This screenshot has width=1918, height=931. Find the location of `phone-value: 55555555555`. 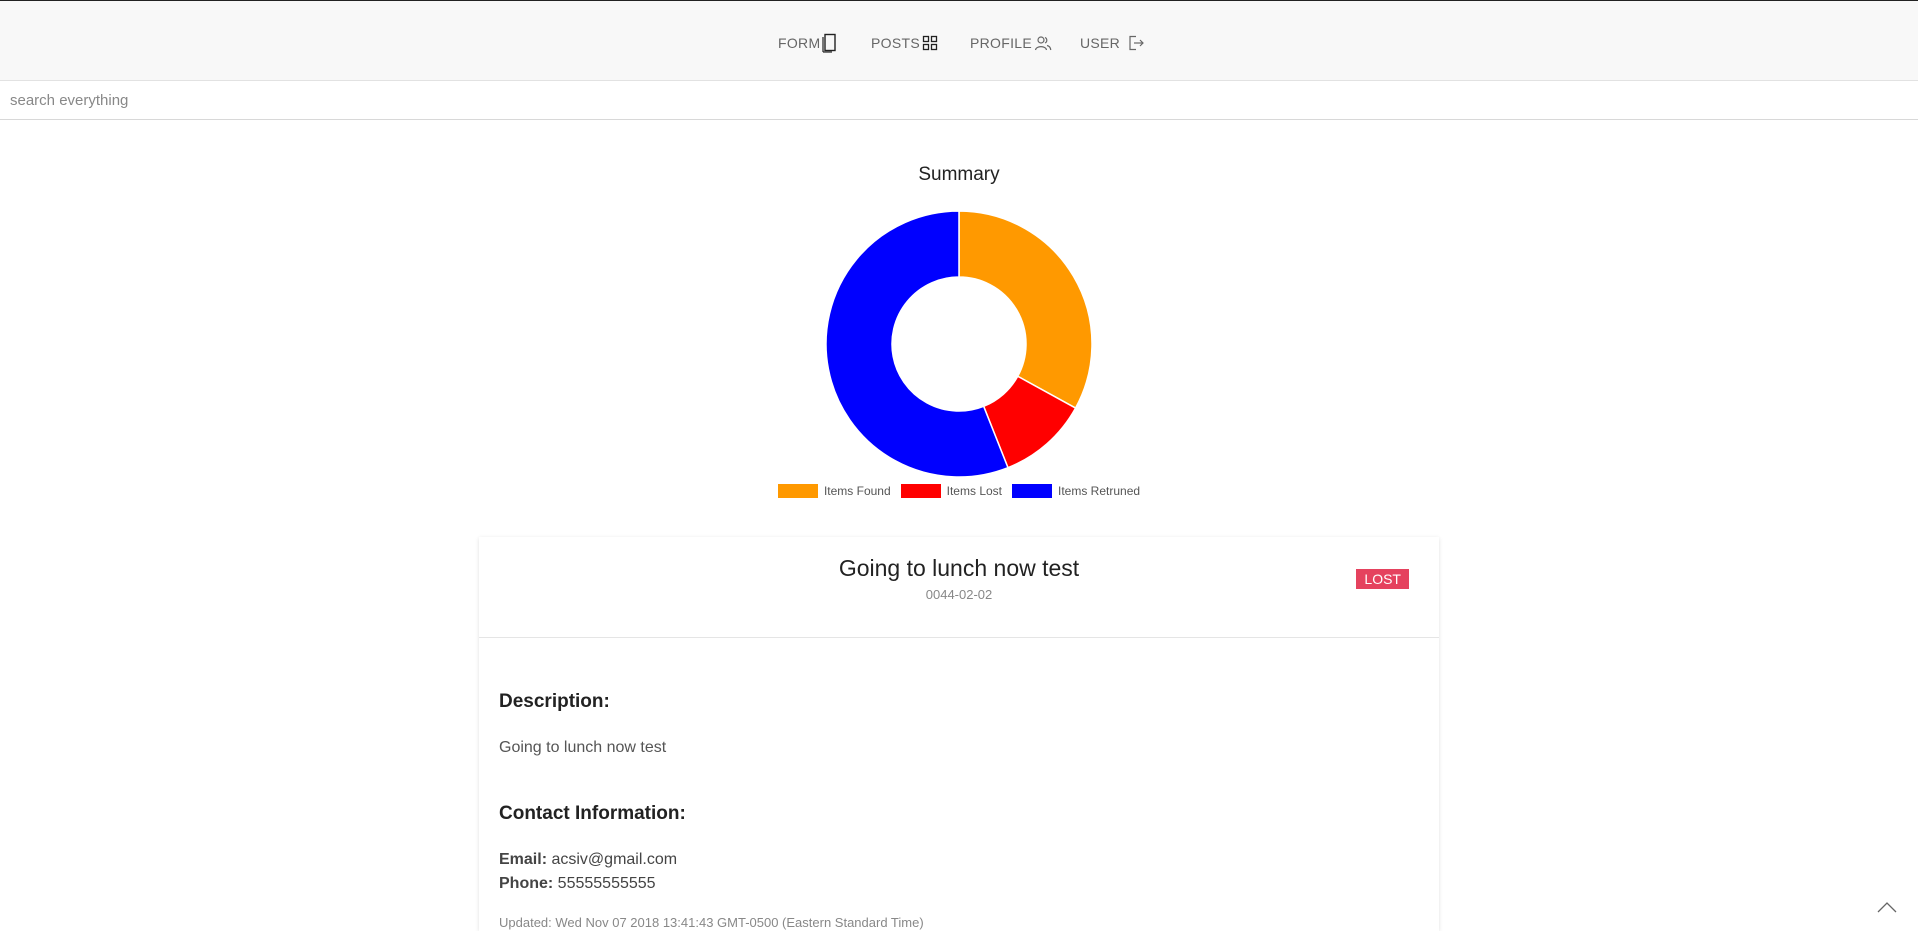

phone-value: 55555555555 is located at coordinates (606, 883).